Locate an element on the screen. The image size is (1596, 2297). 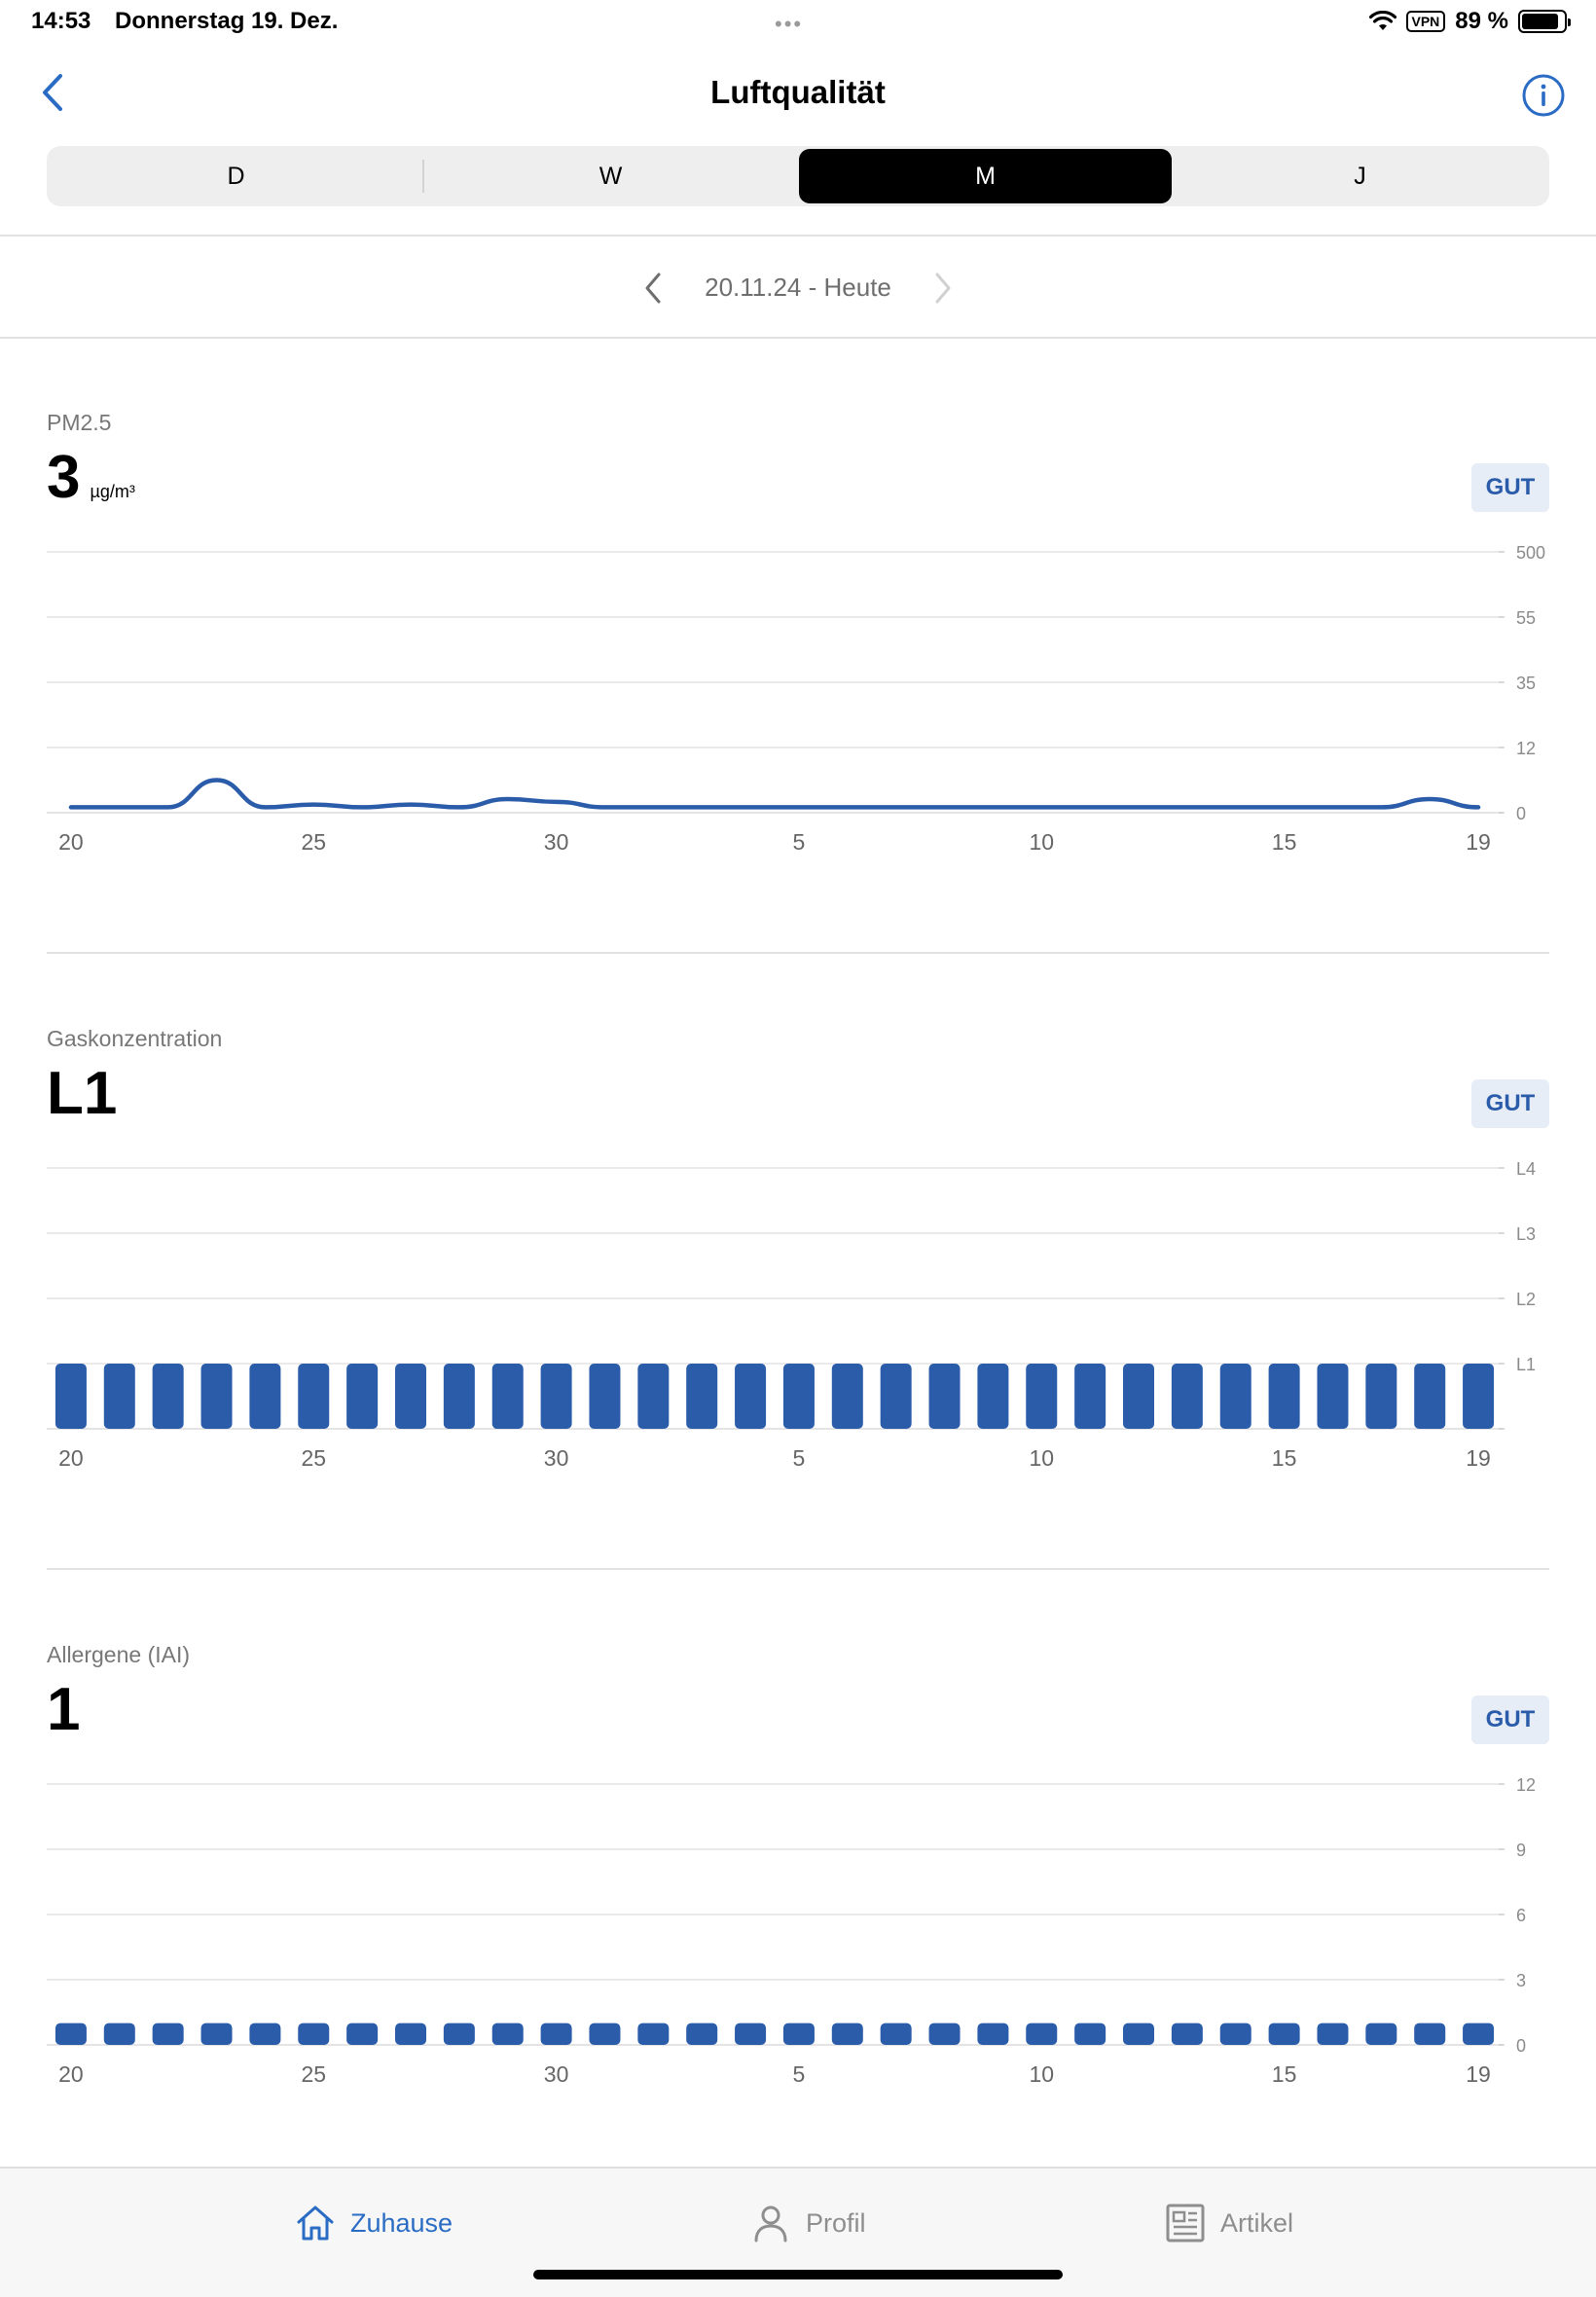
navigation-bar: Luftqualität is located at coordinates (798, 95).